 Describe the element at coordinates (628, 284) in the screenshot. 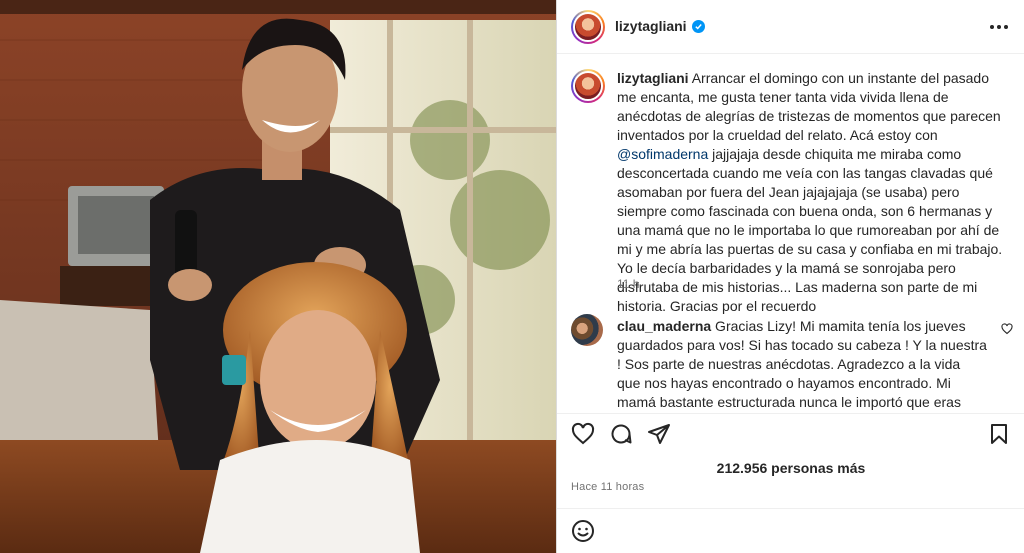

I see `caption-timestamp: 11 h` at that location.